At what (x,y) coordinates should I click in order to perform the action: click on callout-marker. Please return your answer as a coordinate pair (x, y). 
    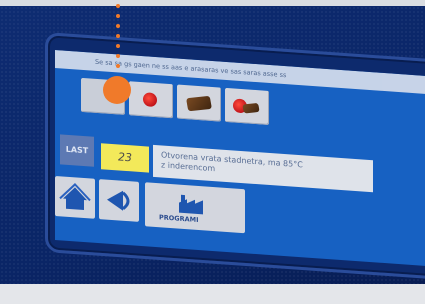
    Looking at the image, I should click on (117, 90).